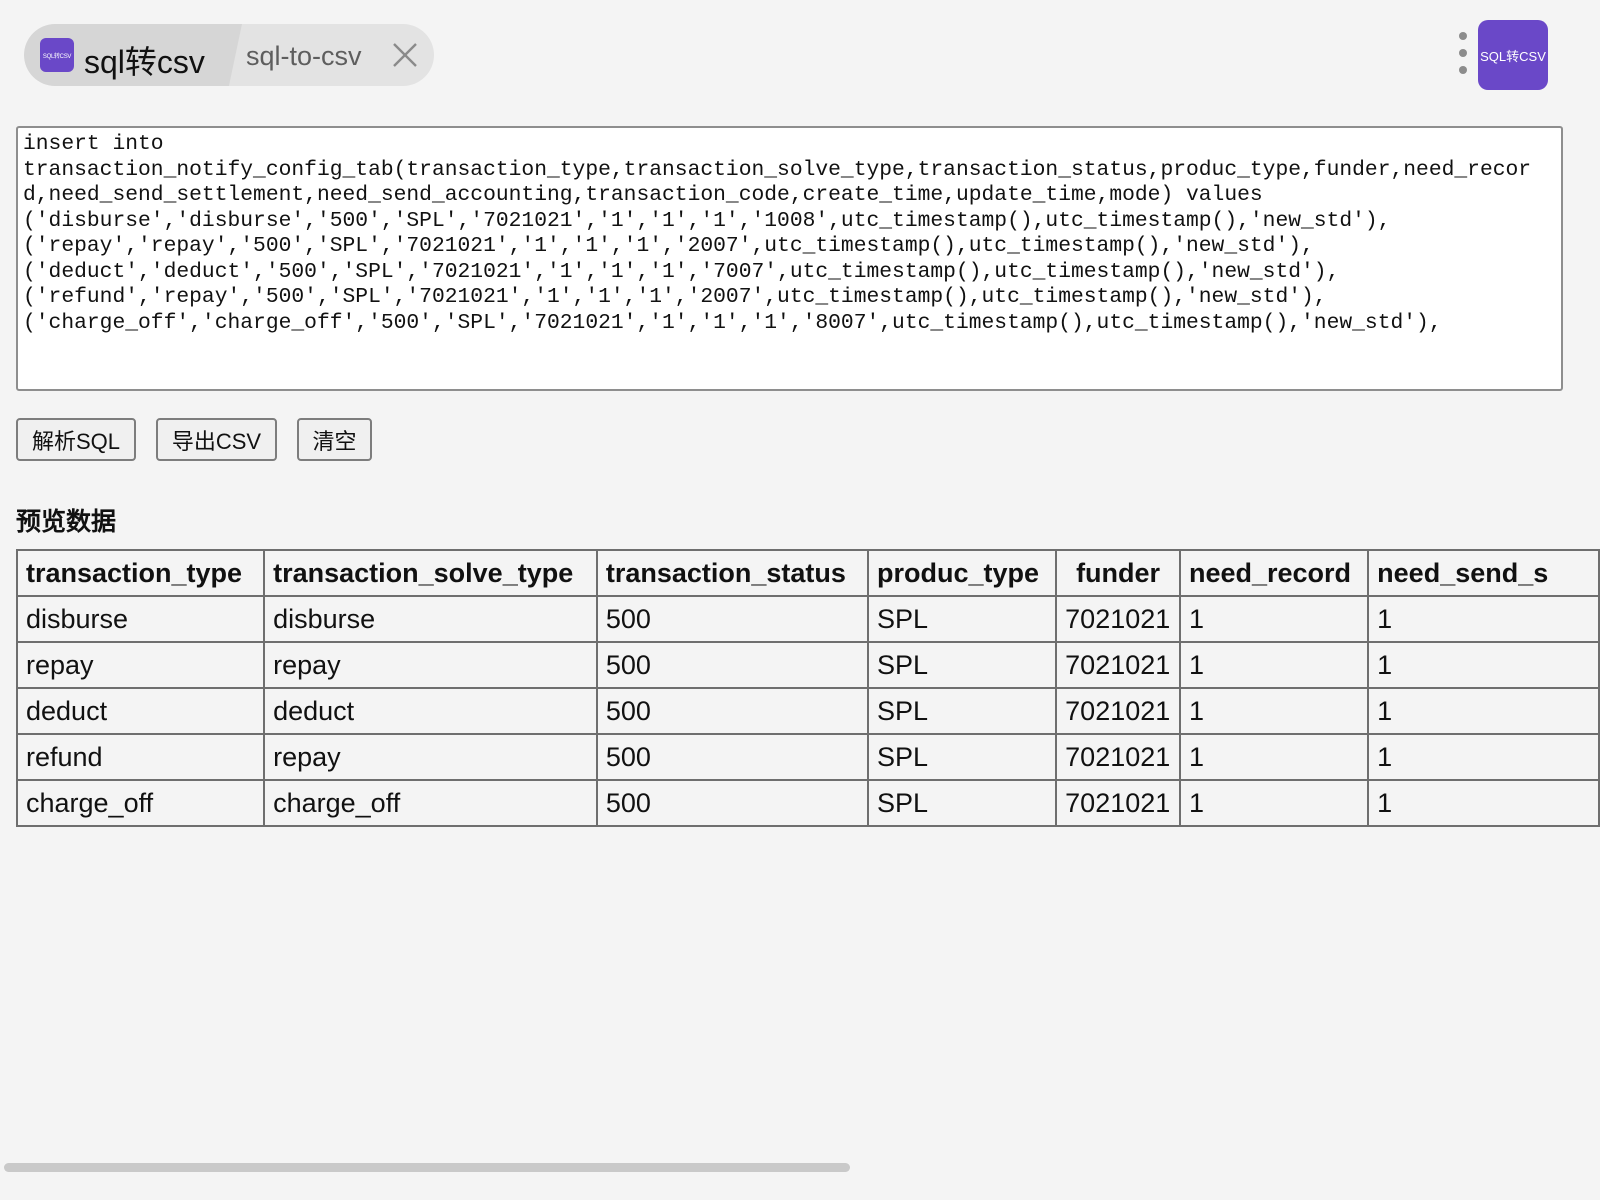 This screenshot has height=1200, width=1600. Describe the element at coordinates (144, 60) in the screenshot. I see `tab-title: sql转csv` at that location.